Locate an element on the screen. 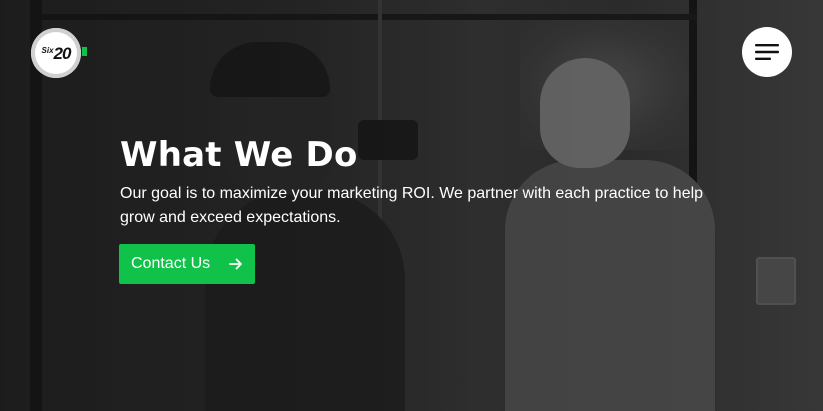  logo-accent-mark is located at coordinates (84, 51).